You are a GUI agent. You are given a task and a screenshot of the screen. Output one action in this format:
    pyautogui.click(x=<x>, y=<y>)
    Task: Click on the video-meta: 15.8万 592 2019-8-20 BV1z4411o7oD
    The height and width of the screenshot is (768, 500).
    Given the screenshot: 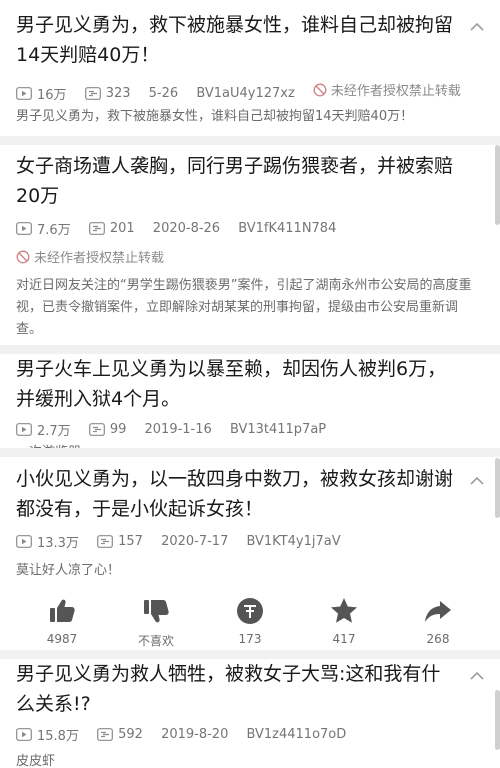 What is the action you would take?
    pyautogui.click(x=250, y=735)
    